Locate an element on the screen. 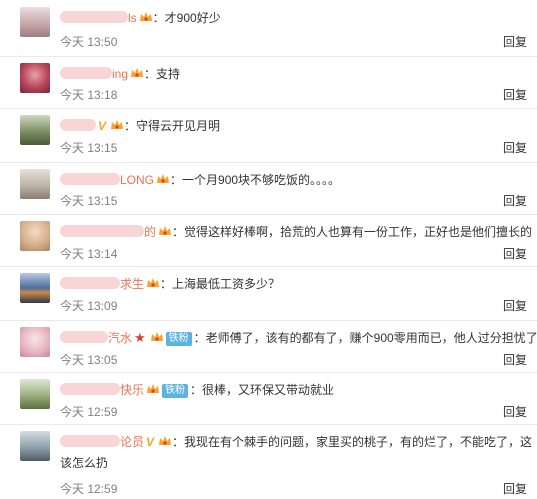  comment-line: 求生 ：上海最低工资多少？ is located at coordinates (298, 284).